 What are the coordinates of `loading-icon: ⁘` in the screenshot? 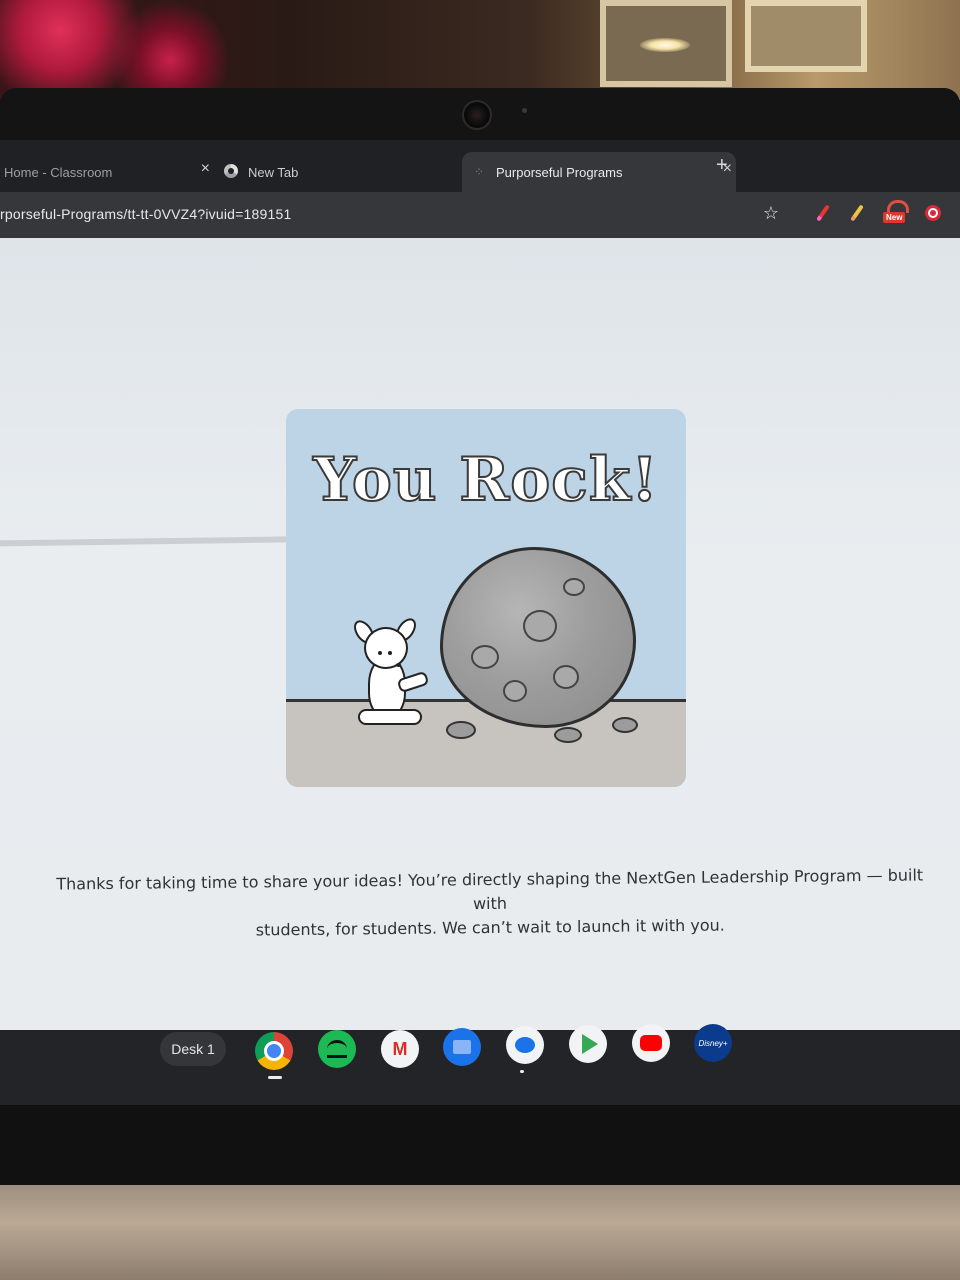 It's located at (479, 172).